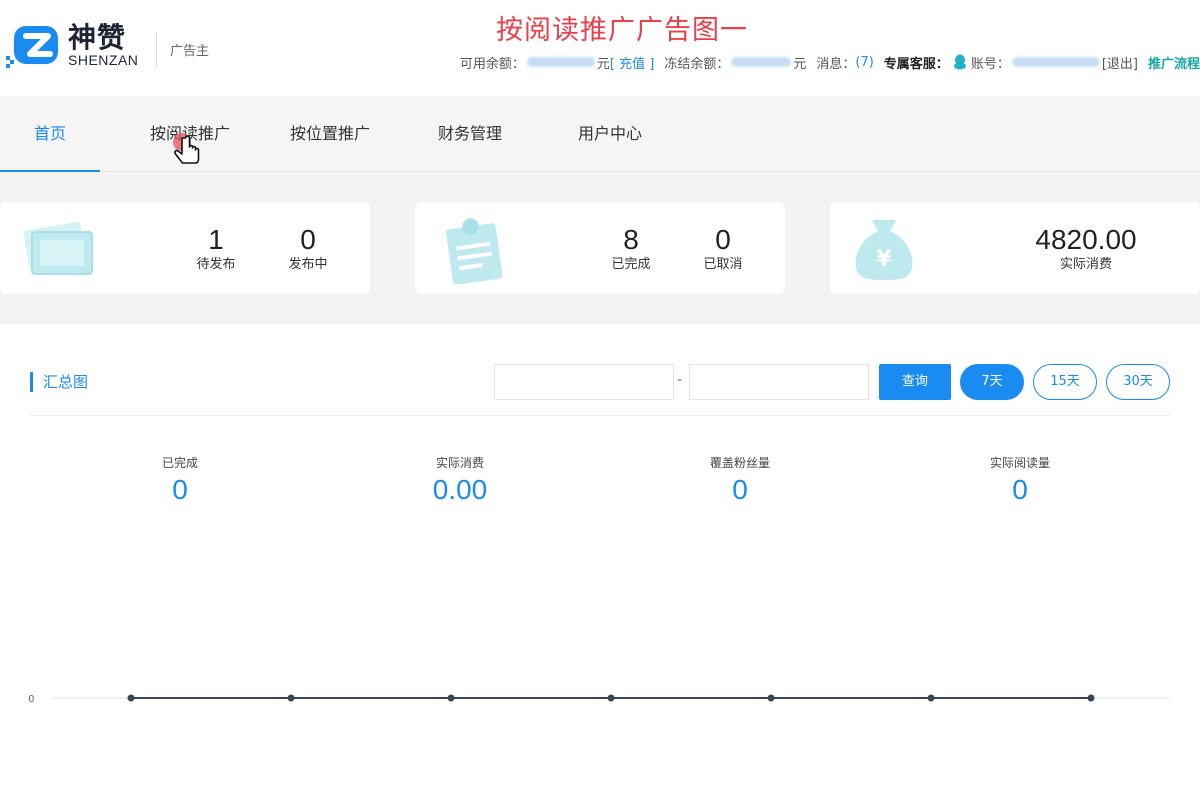 This screenshot has width=1200, height=800. I want to click on range-7-days-button: 7天, so click(992, 382).